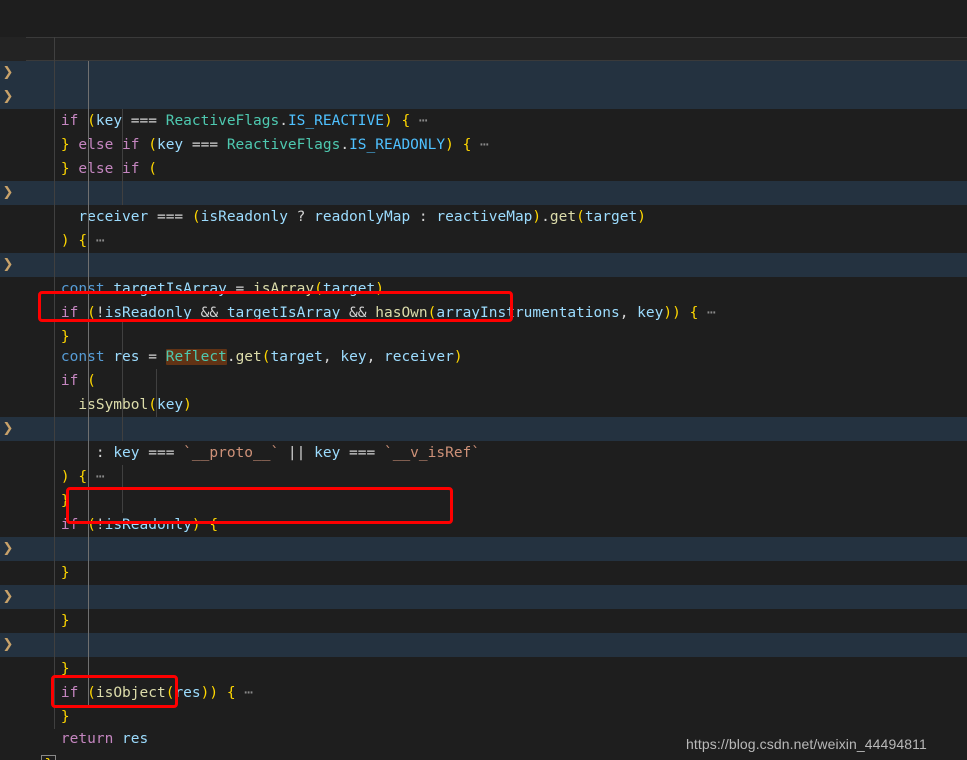 The width and height of the screenshot is (967, 760). I want to click on code-line: if (isObject(res)) { ⋯, so click(483, 667).